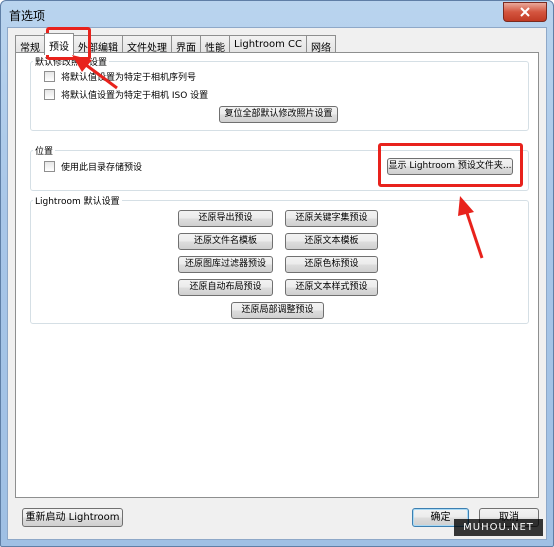 The image size is (554, 547). I want to click on tab-general: 常规, so click(30, 44).